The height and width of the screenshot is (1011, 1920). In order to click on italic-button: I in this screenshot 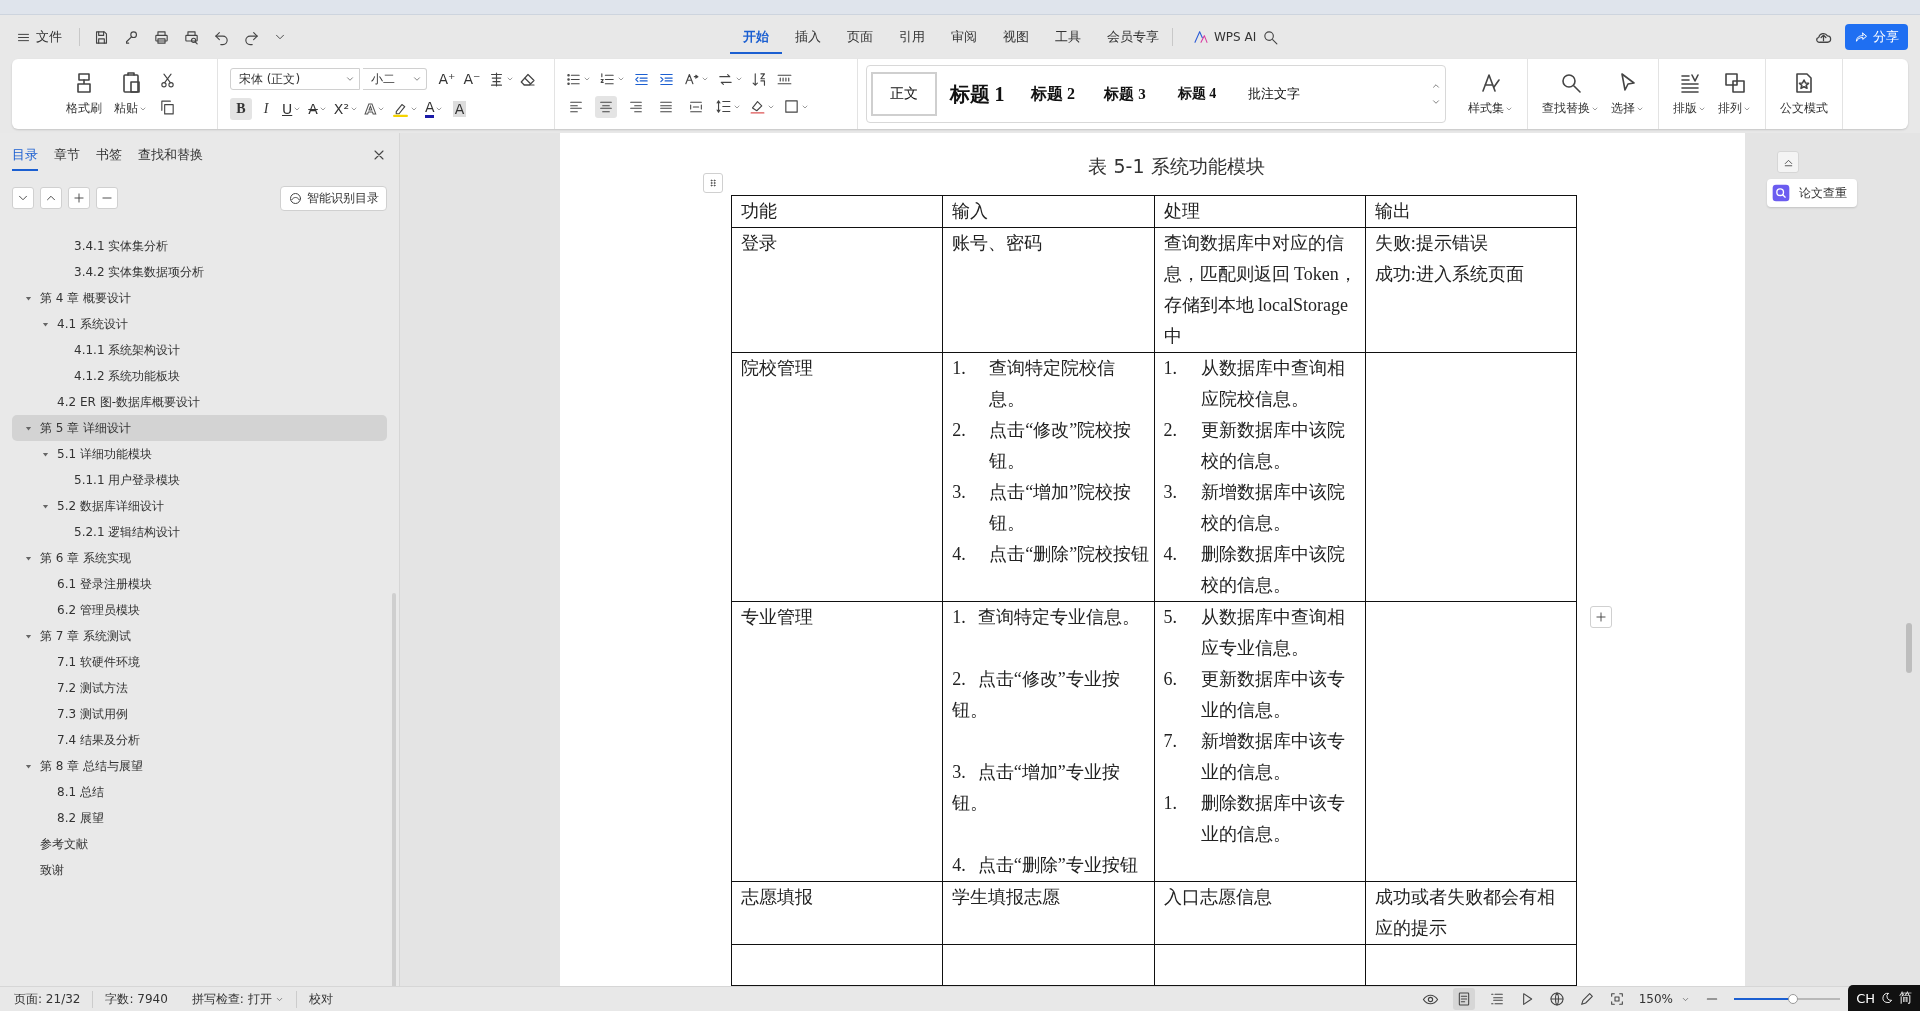, I will do `click(266, 109)`.